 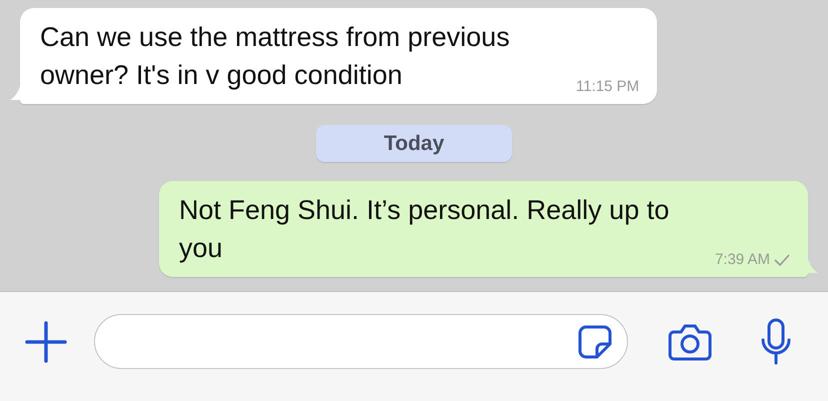 What do you see at coordinates (414, 143) in the screenshot?
I see `date-pill: Today` at bounding box center [414, 143].